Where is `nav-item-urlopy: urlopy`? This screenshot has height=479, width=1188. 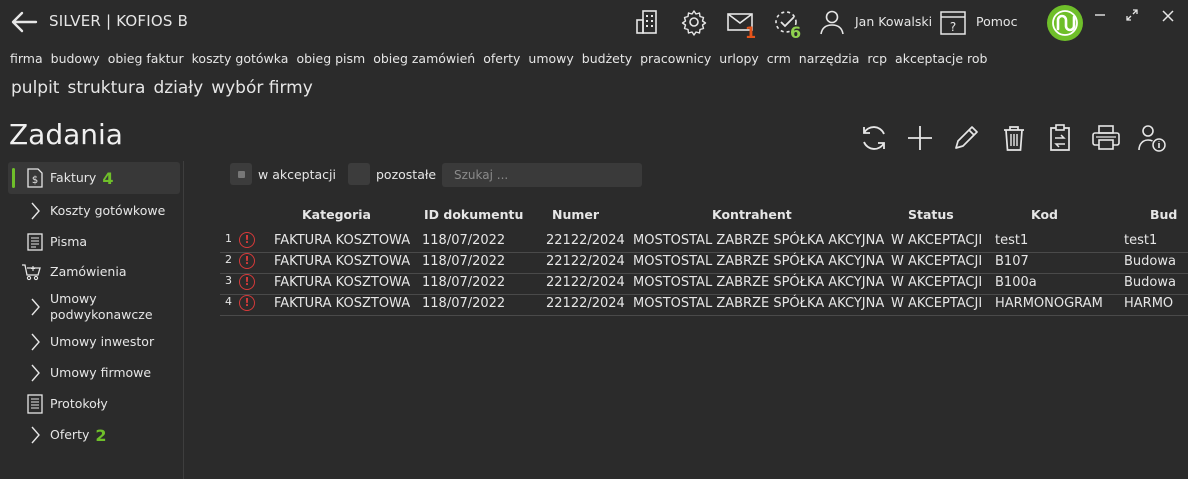 nav-item-urlopy: urlopy is located at coordinates (741, 60).